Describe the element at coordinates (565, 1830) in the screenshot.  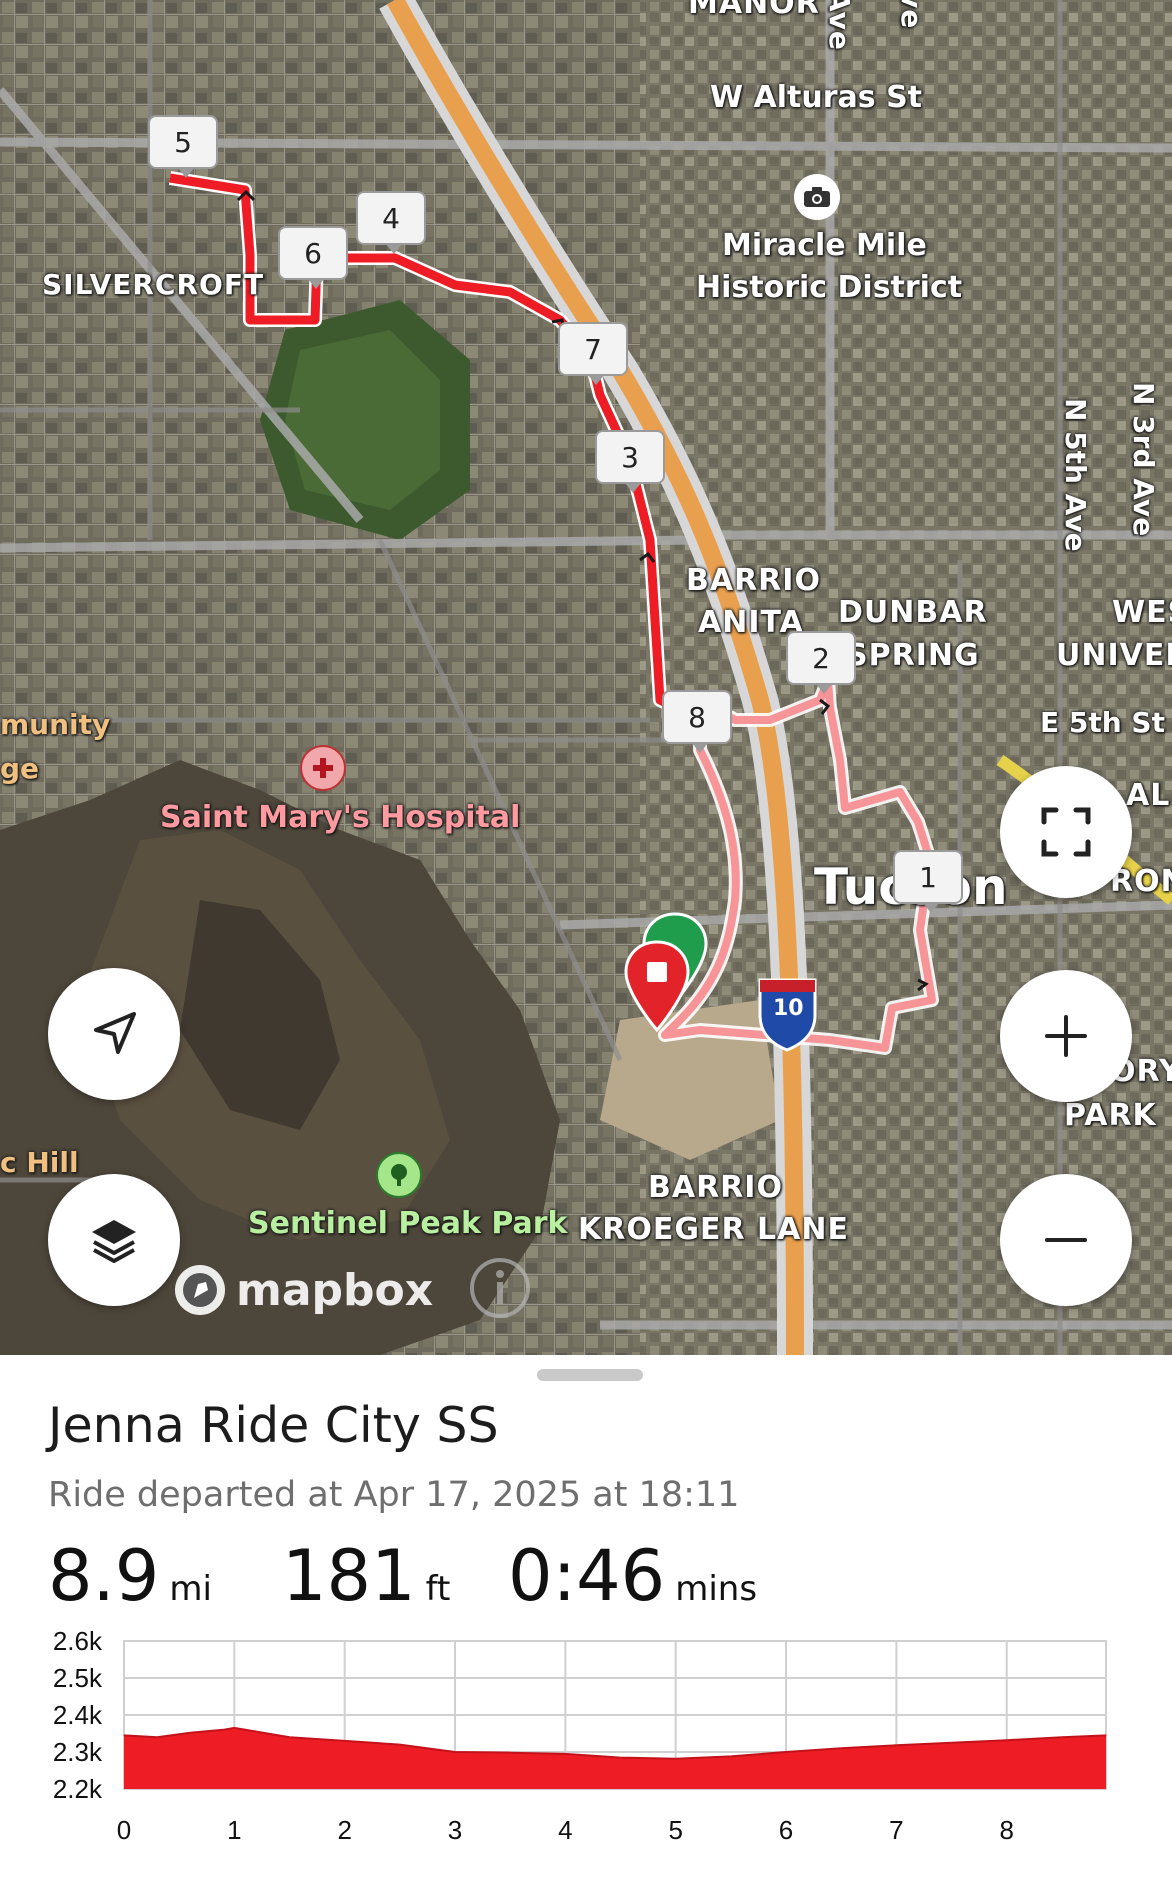
I see `x-tick-label: 4` at that location.